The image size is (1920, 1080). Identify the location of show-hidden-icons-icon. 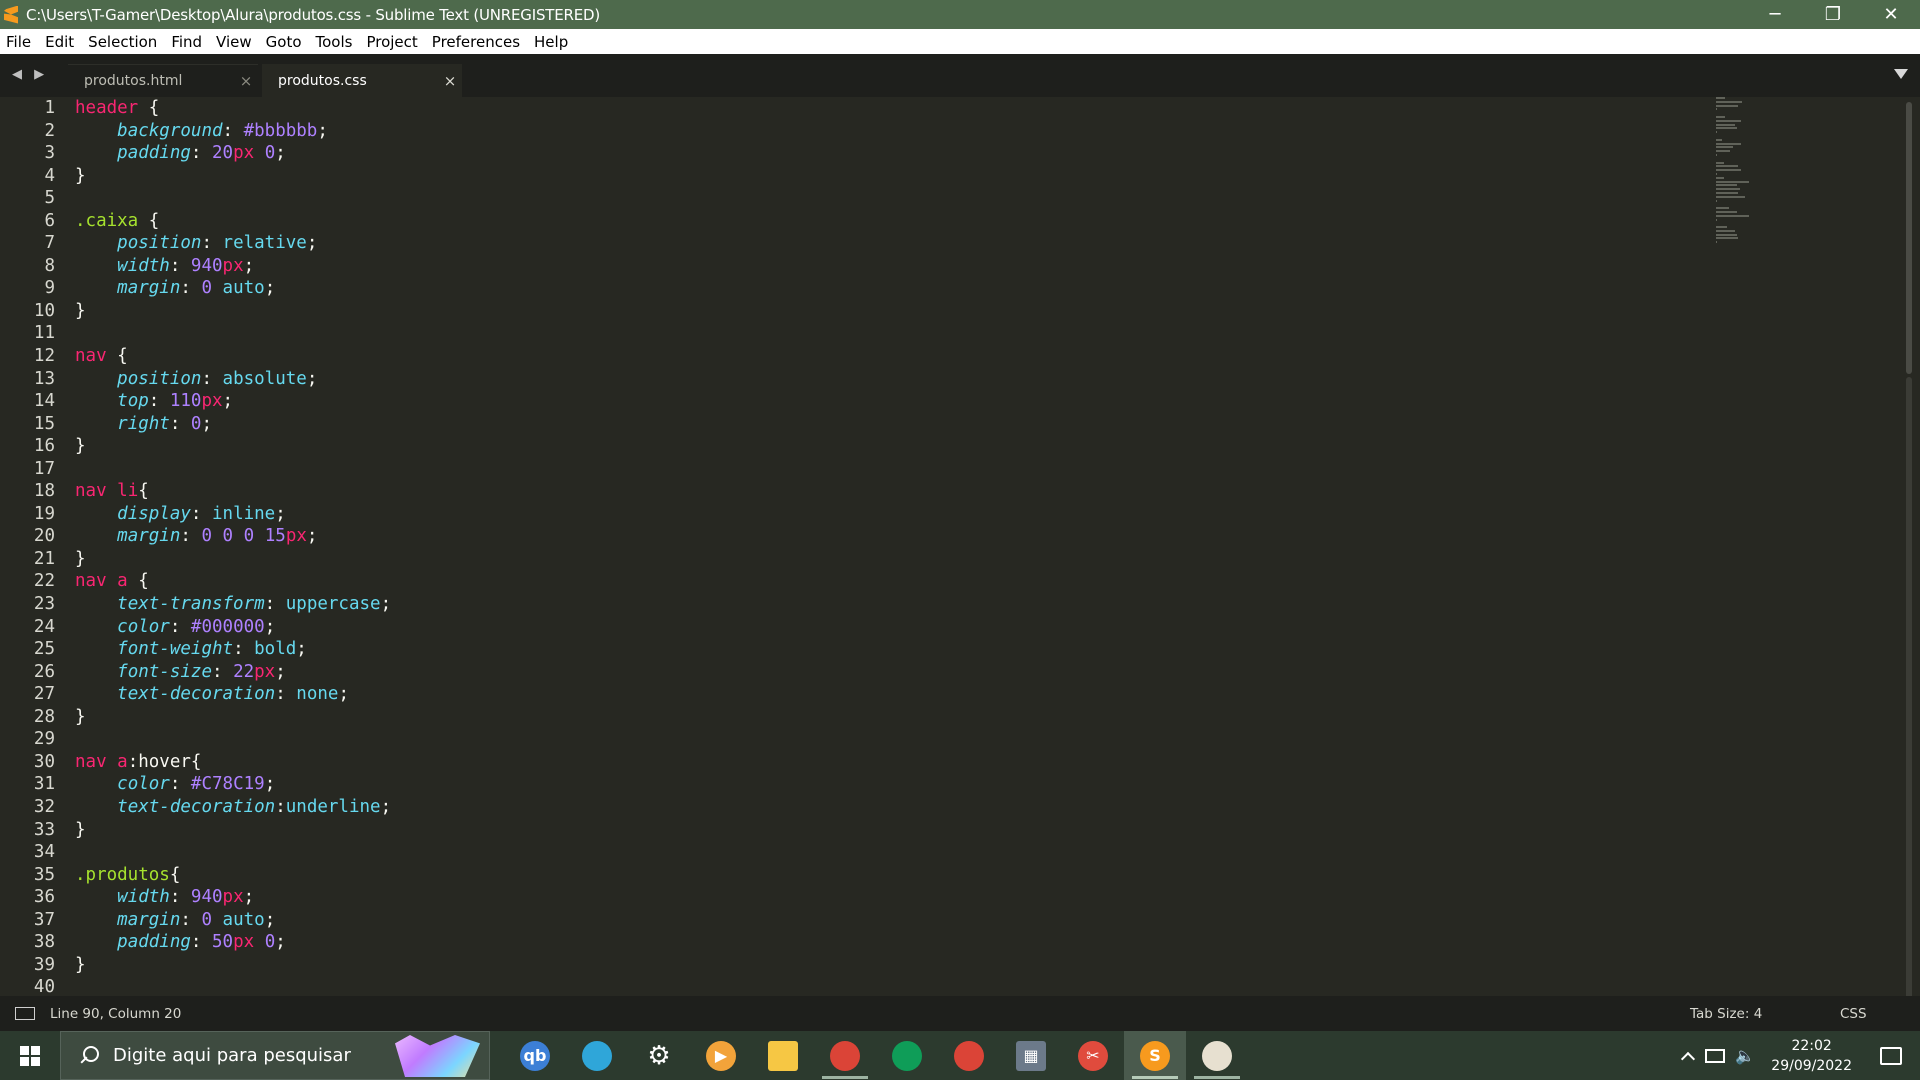
(1688, 1058).